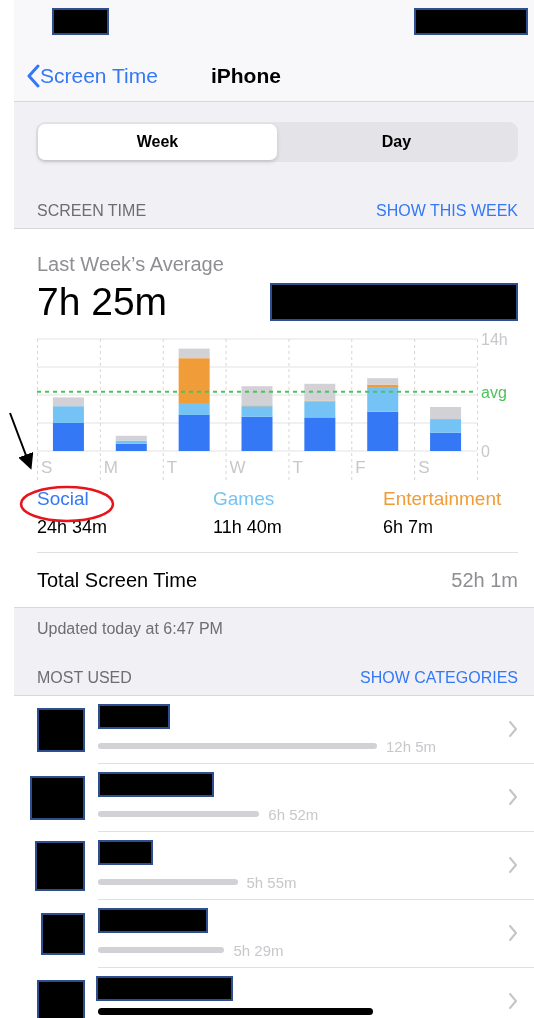 Image resolution: width=534 pixels, height=1018 pixels. Describe the element at coordinates (484, 580) in the screenshot. I see `total-value: 52h 1m` at that location.